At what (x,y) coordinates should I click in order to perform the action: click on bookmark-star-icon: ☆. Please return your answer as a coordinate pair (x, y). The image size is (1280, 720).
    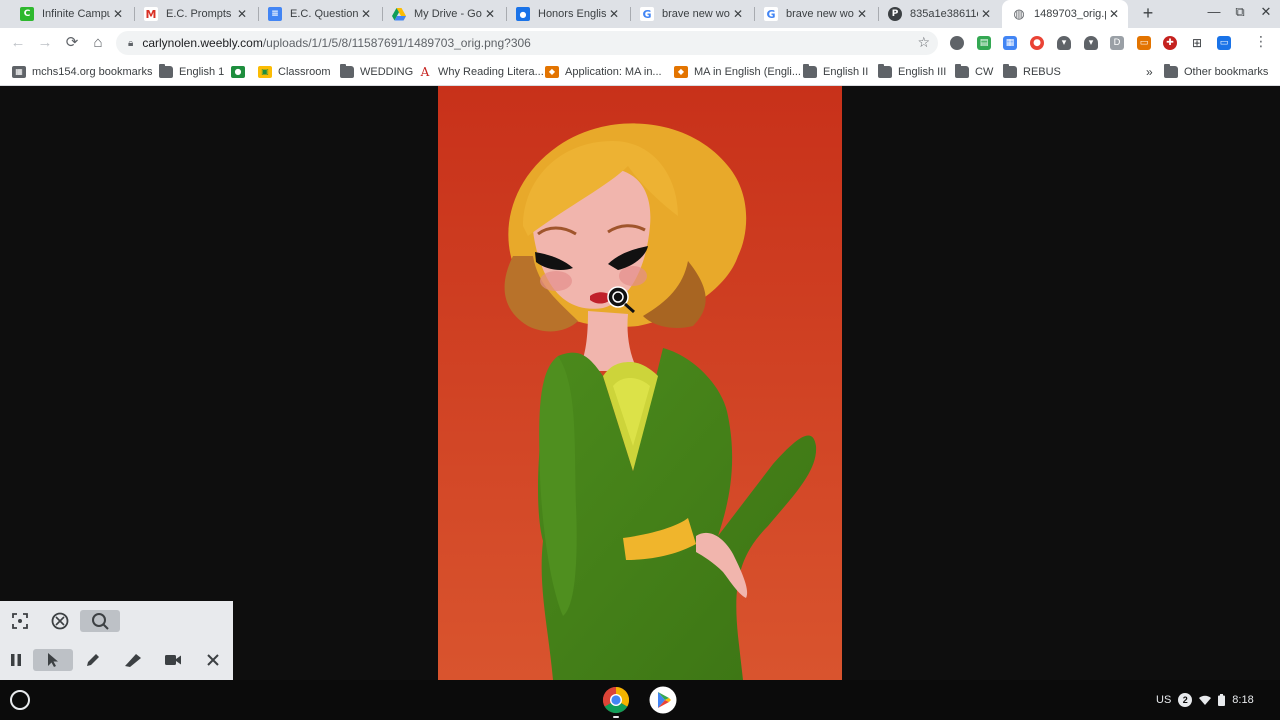
    Looking at the image, I should click on (923, 42).